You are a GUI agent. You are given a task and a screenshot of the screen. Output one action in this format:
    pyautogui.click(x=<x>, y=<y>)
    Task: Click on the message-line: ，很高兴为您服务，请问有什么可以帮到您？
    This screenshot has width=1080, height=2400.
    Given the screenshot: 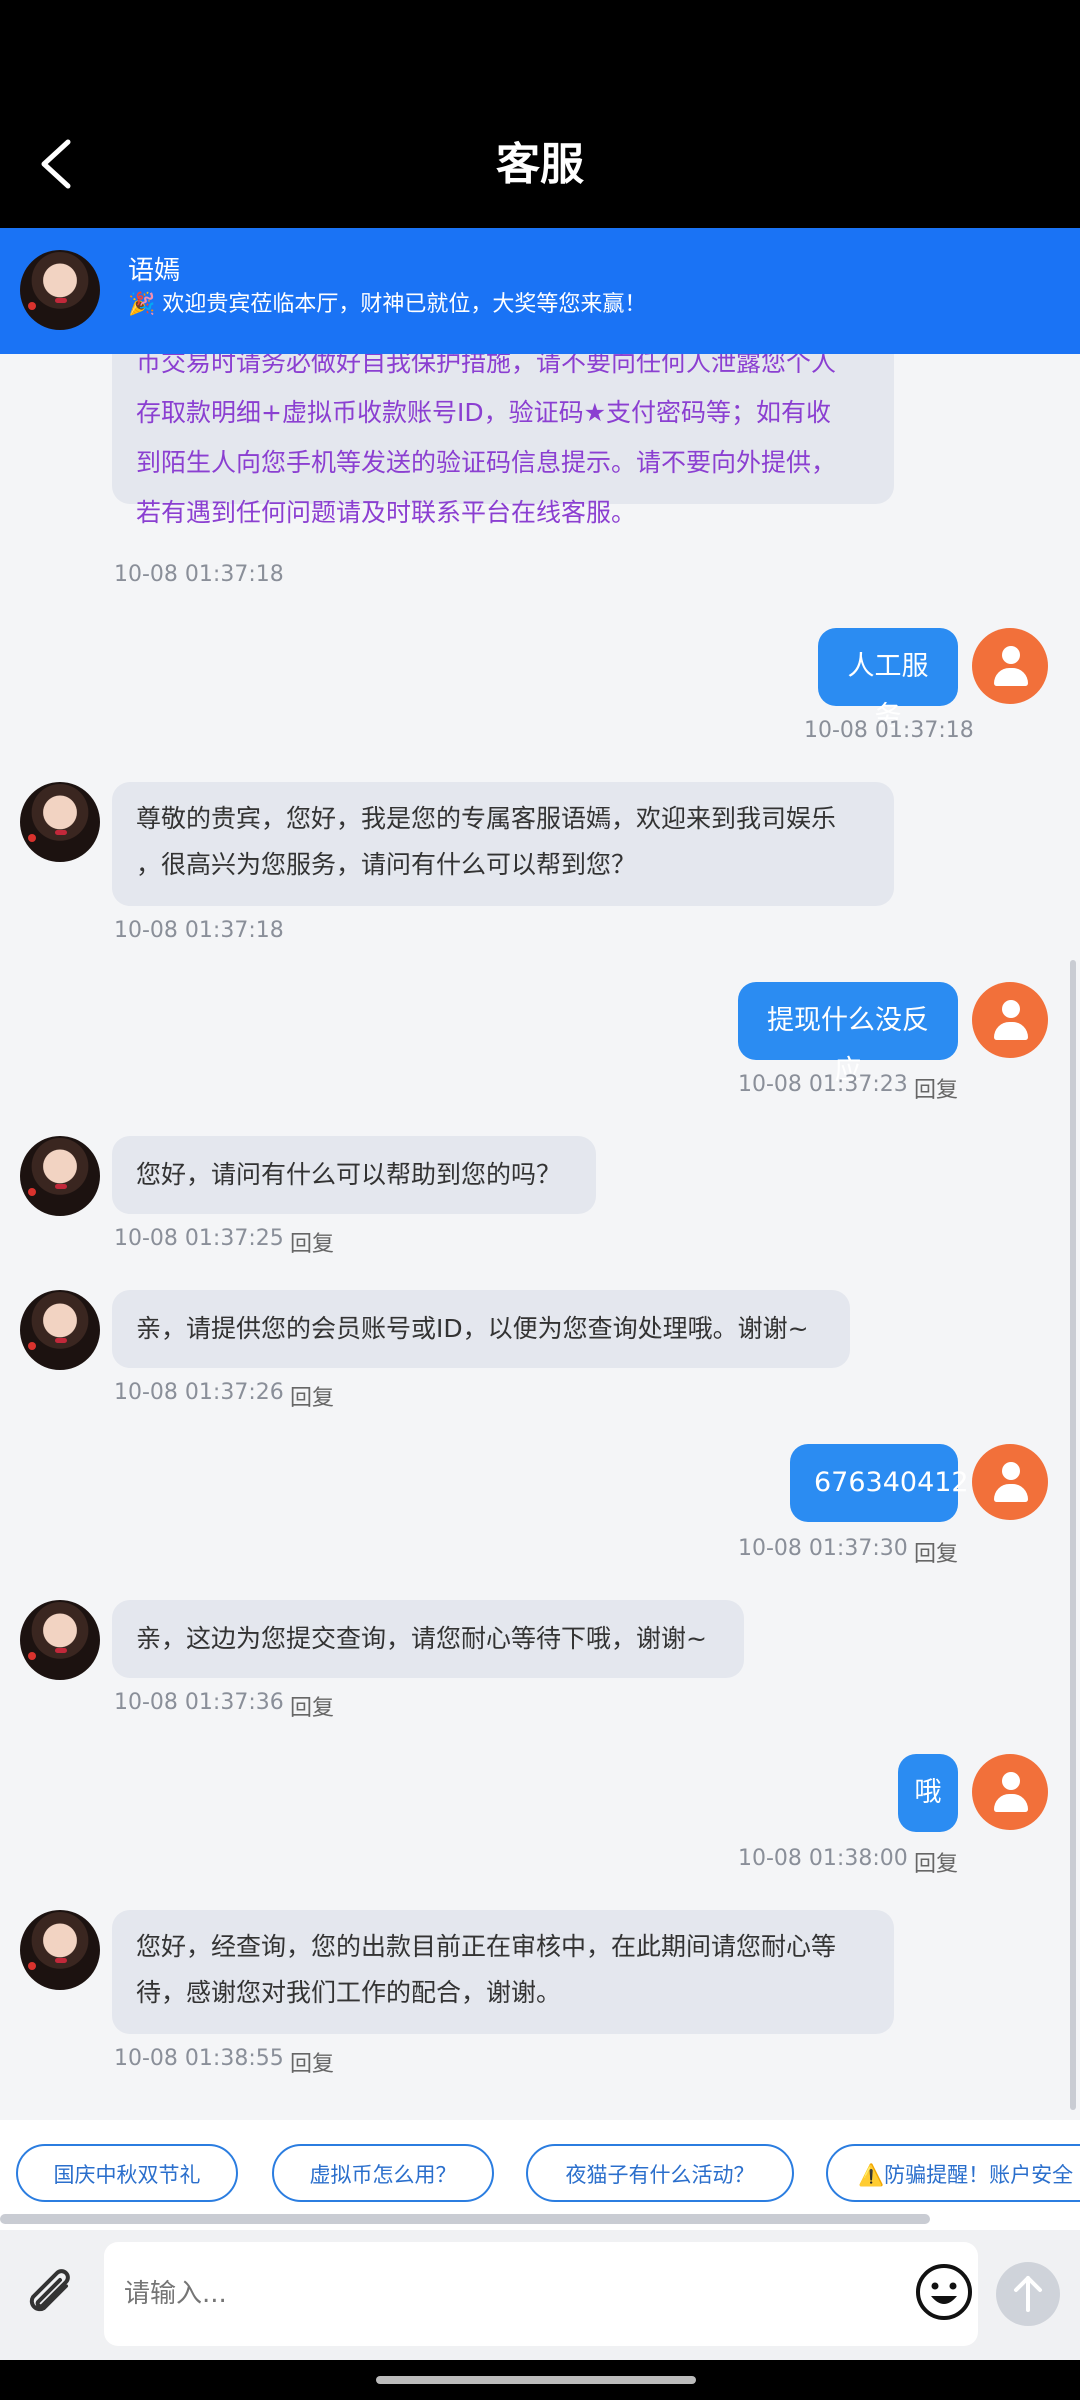 What is the action you would take?
    pyautogui.click(x=386, y=864)
    